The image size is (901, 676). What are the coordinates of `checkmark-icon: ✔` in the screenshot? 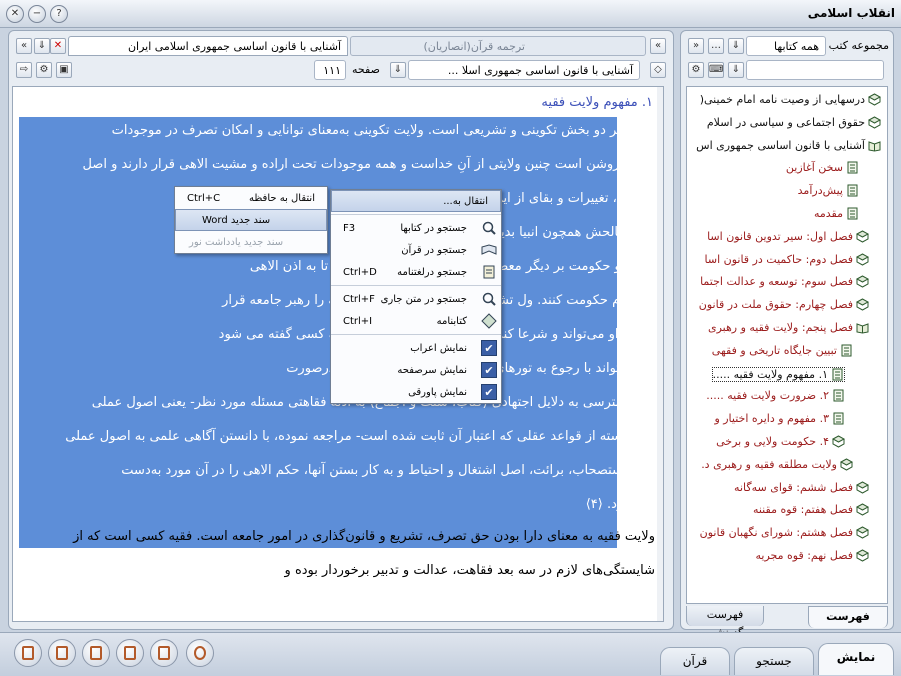 It's located at (489, 348).